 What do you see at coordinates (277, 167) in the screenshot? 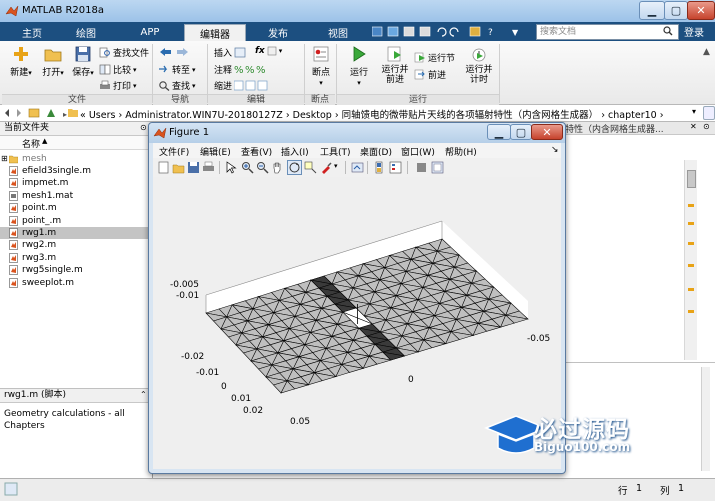
I see `pan-hand-icon` at bounding box center [277, 167].